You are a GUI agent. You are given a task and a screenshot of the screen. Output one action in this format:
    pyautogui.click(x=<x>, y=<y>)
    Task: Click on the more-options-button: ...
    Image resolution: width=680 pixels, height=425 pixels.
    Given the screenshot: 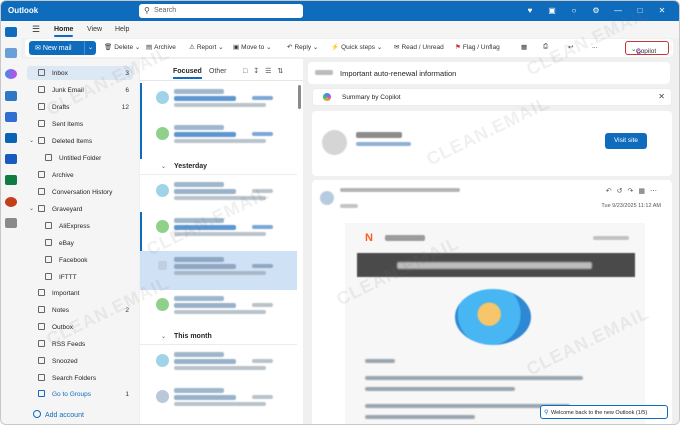 What is the action you would take?
    pyautogui.click(x=594, y=46)
    